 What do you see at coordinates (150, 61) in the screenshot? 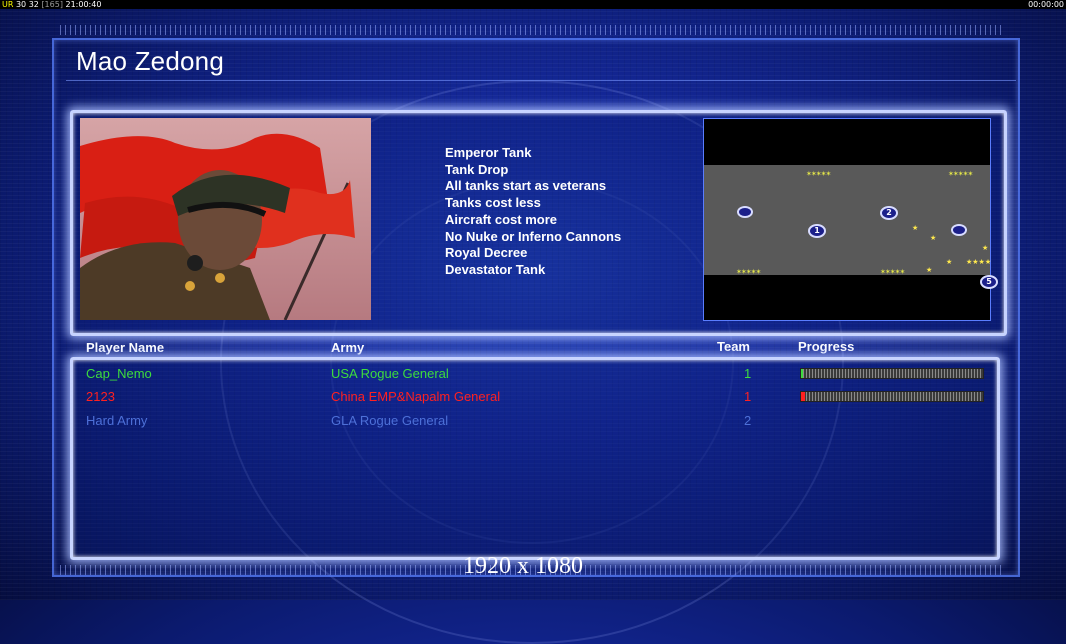
I see `general-name-title: Mao Zedong` at bounding box center [150, 61].